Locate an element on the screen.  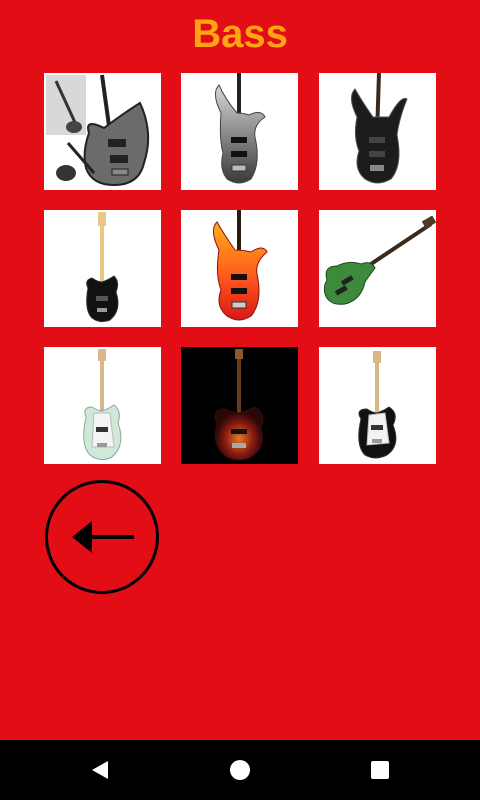
system-navigation-bar is located at coordinates (240, 770).